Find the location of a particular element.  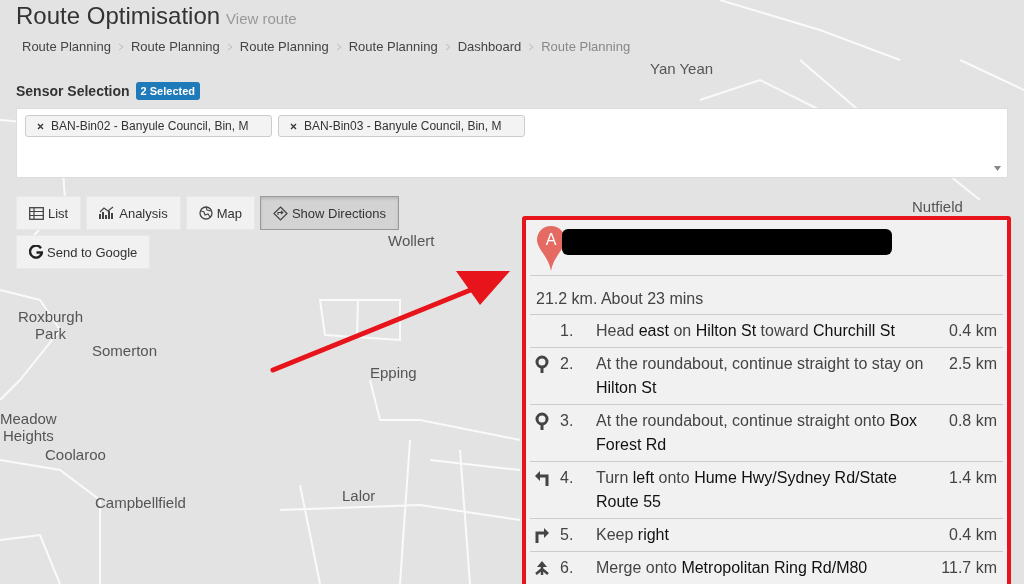

merge-icon is located at coordinates (542, 568).